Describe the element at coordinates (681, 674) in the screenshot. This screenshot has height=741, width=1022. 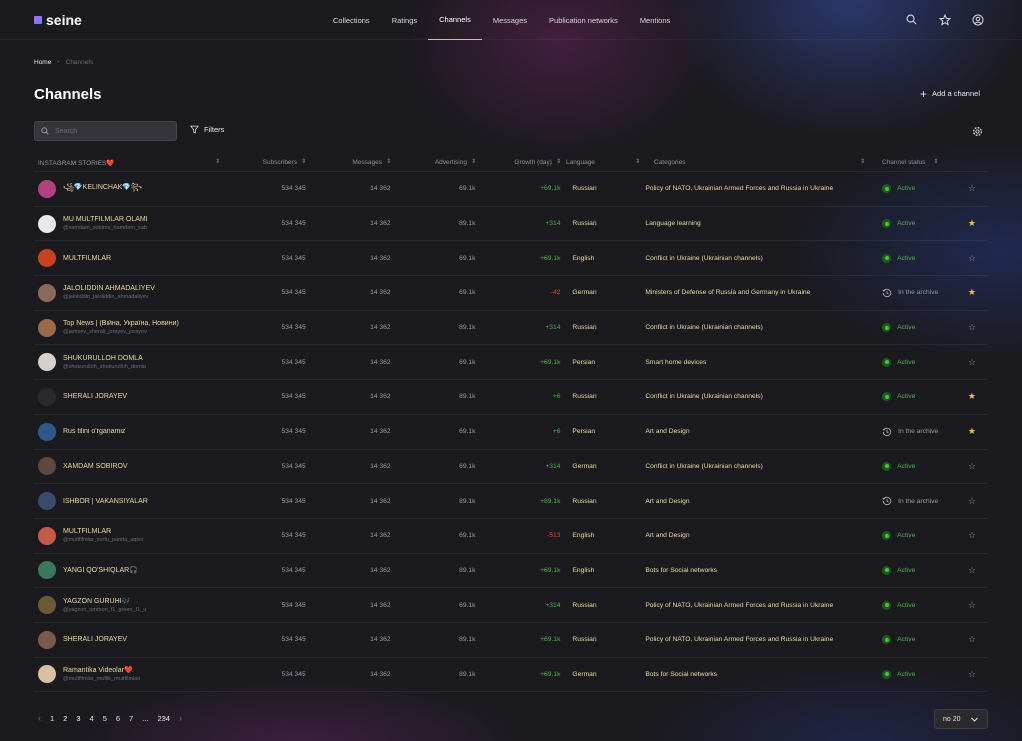
I see `category-cell: Bots for Social networks` at that location.